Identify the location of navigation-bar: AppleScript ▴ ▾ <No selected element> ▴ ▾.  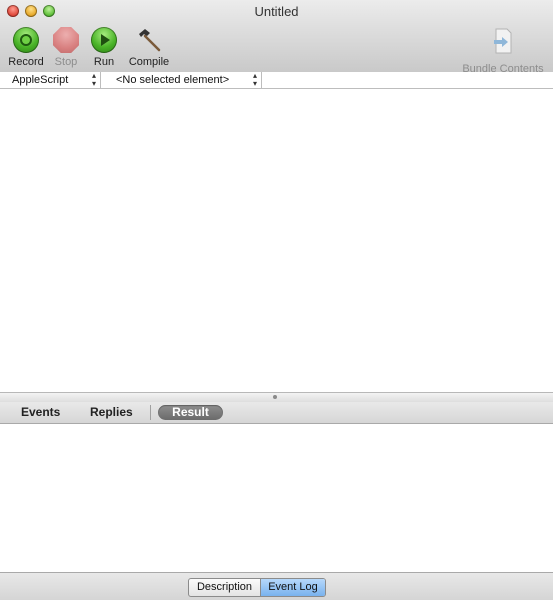
(276, 80).